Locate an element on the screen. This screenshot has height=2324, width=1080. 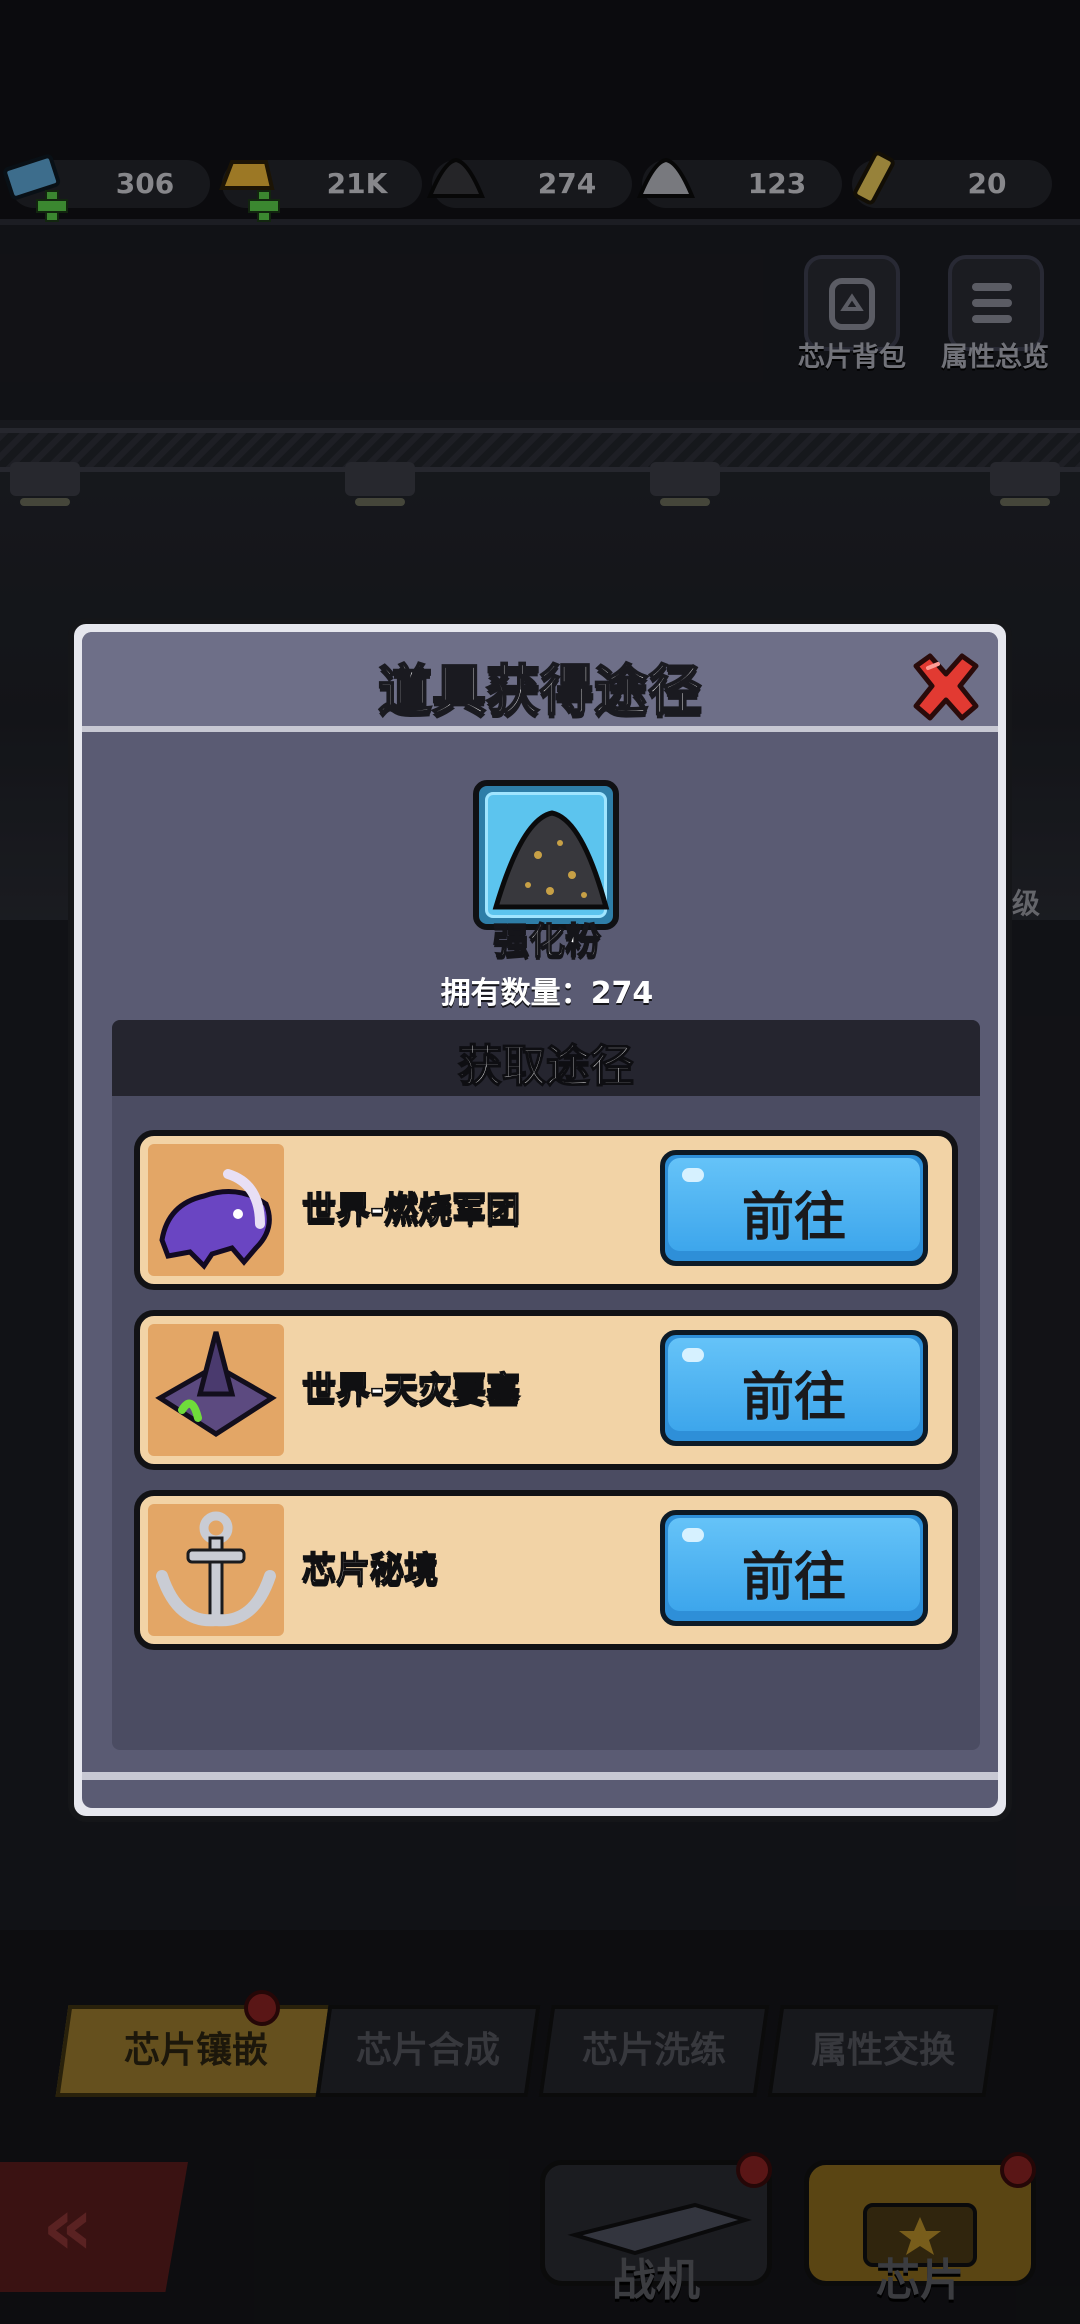
item-count-value: 274 is located at coordinates (622, 993).